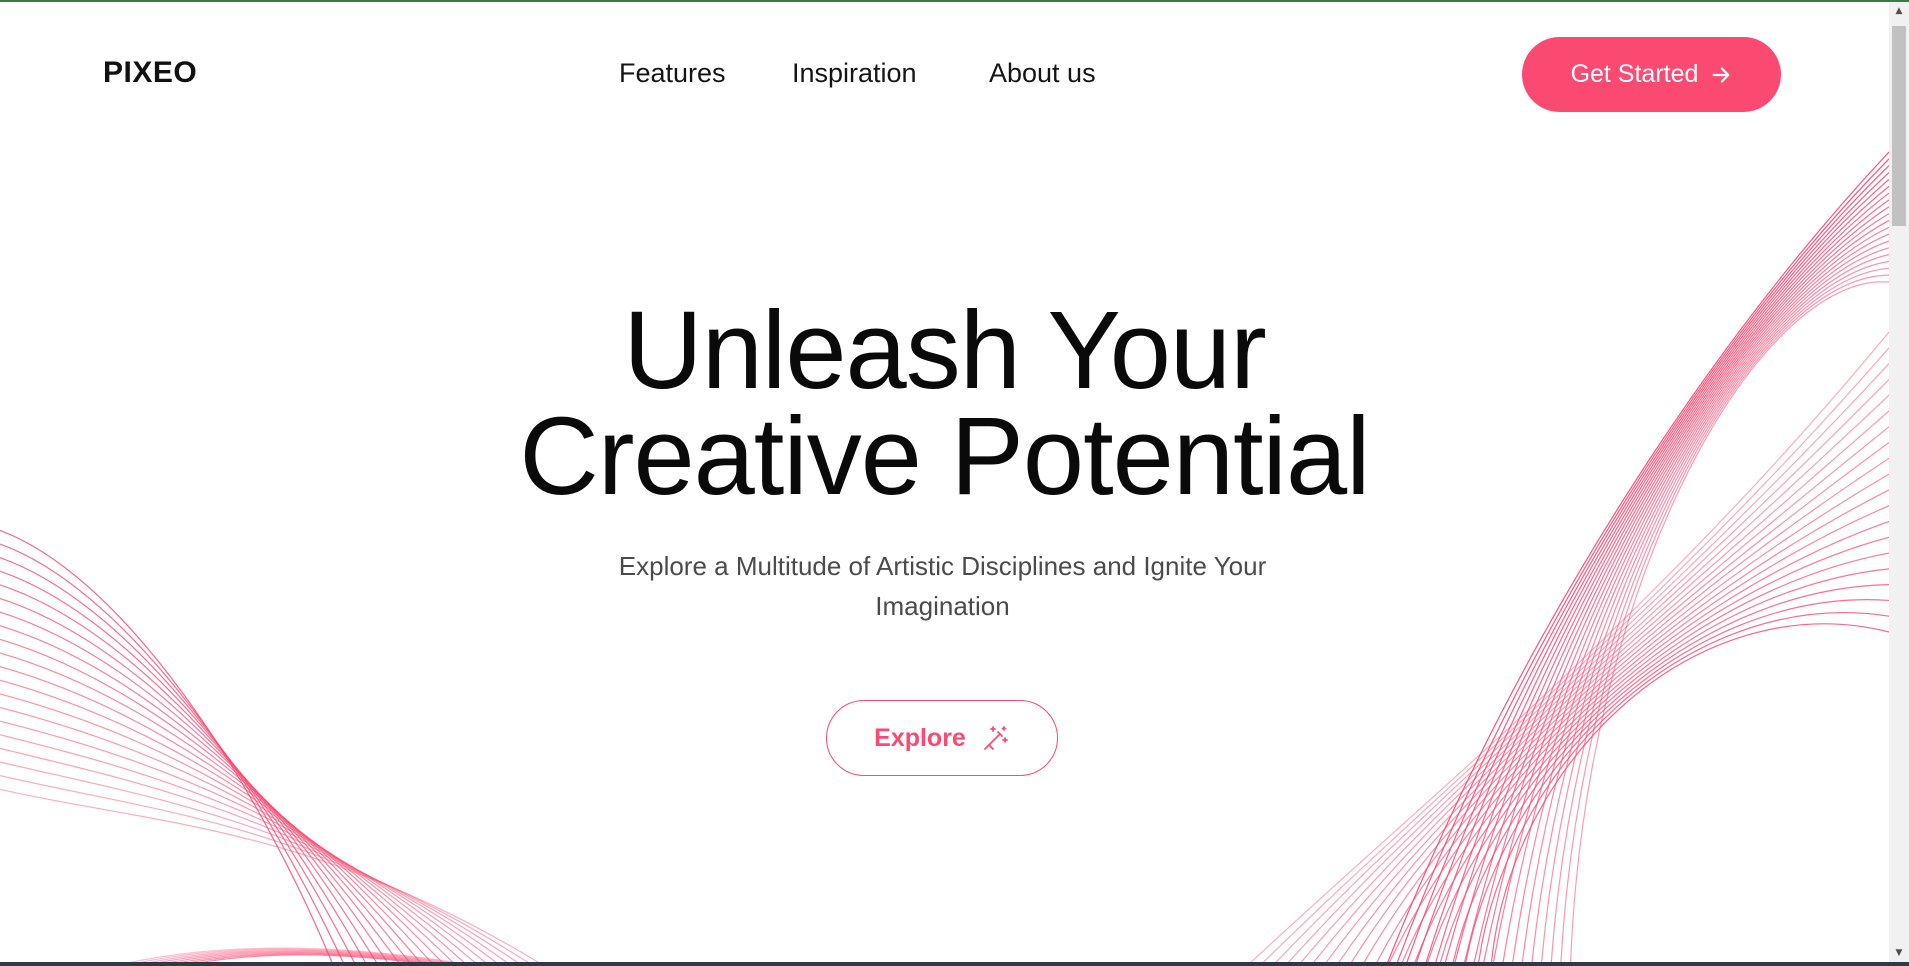 This screenshot has width=1909, height=966. Describe the element at coordinates (954, 964) in the screenshot. I see `taskbar-edge` at that location.